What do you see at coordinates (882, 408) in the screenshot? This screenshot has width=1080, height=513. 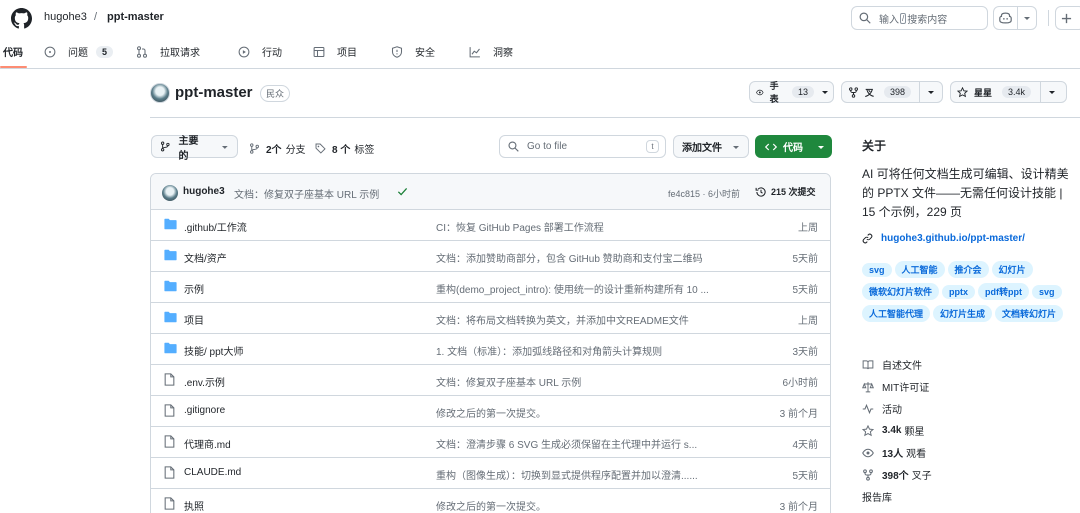 I see `activity-link: 活动` at bounding box center [882, 408].